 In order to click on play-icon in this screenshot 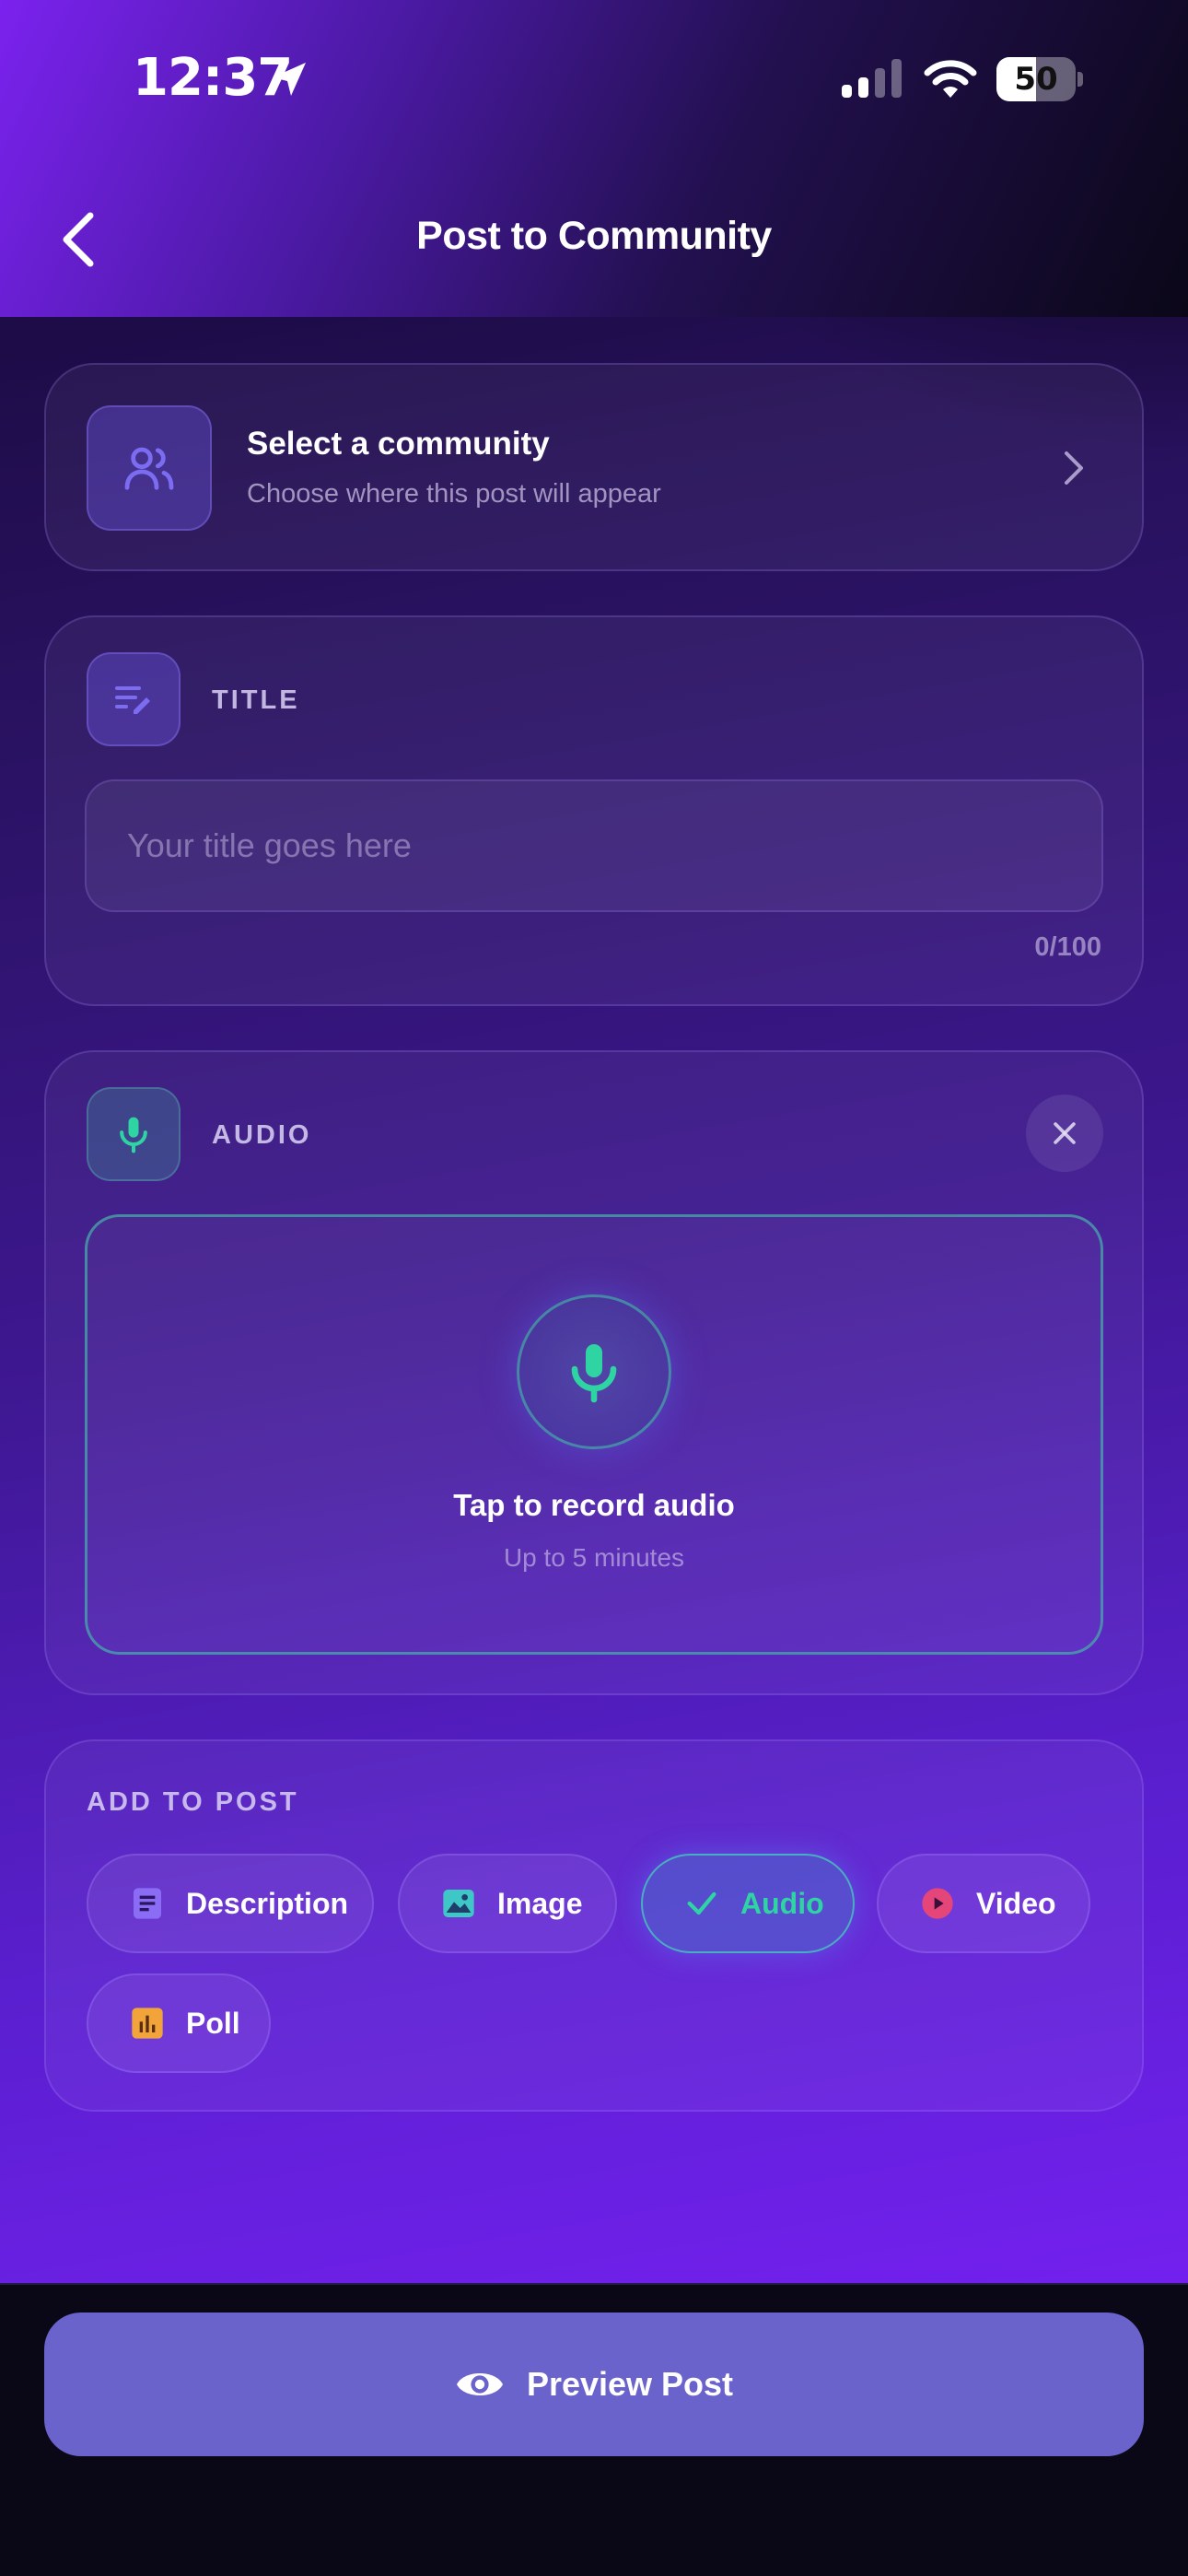, I will do `click(937, 1904)`.